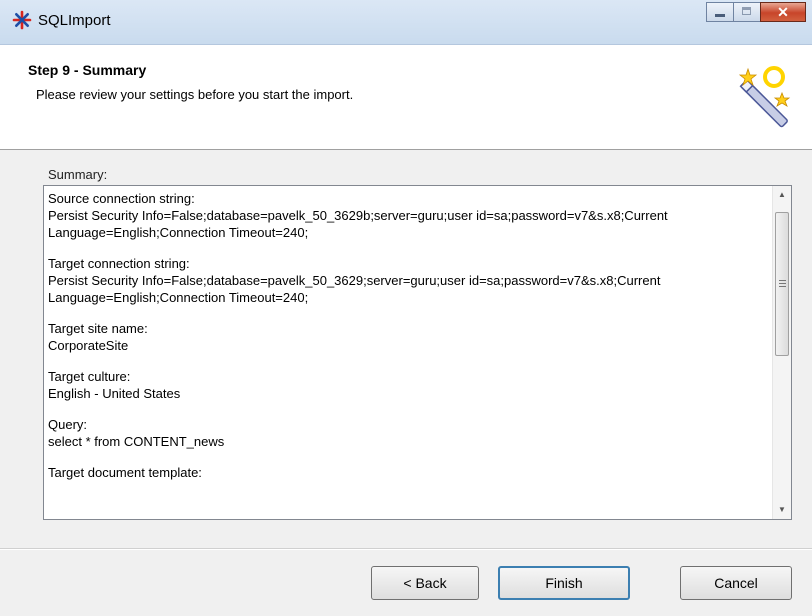 The image size is (812, 616). Describe the element at coordinates (136, 441) in the screenshot. I see `section-line: select * from CONTENT_news` at that location.